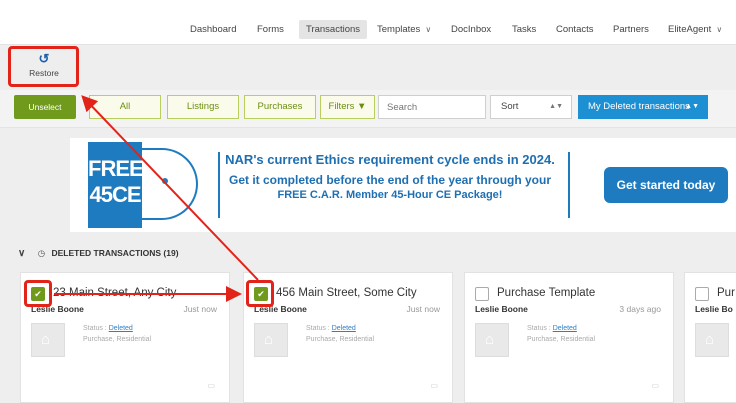  I want to click on filters-label: Filters, so click(341, 106).